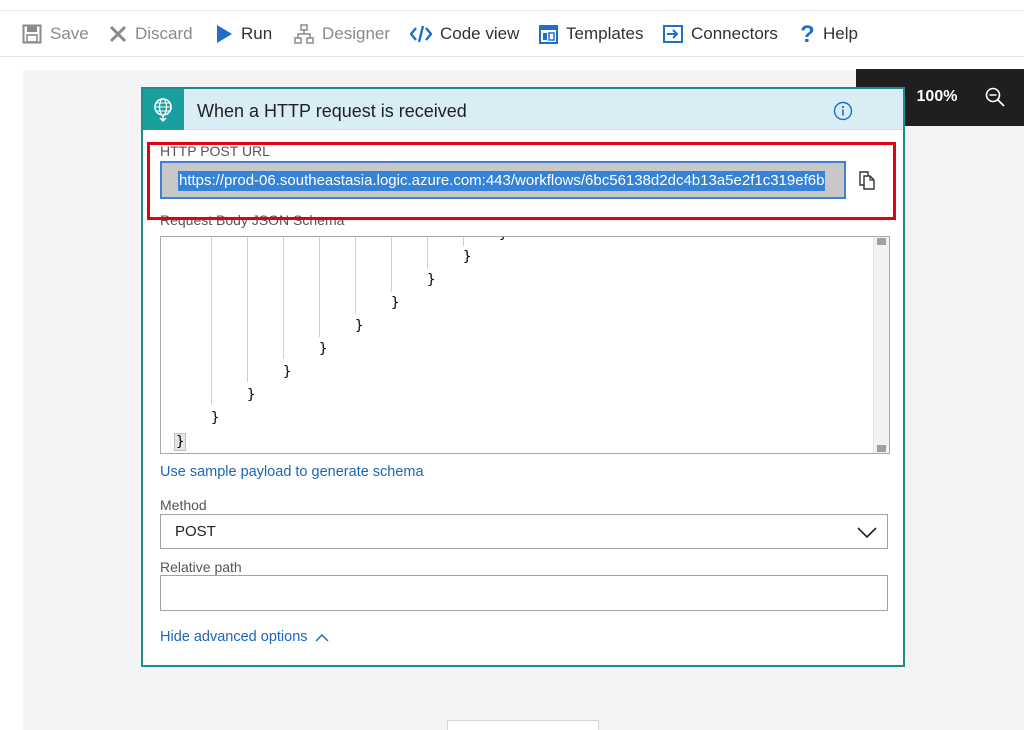 This screenshot has width=1024, height=730. Describe the element at coordinates (421, 34) in the screenshot. I see `code-view-icon` at that location.